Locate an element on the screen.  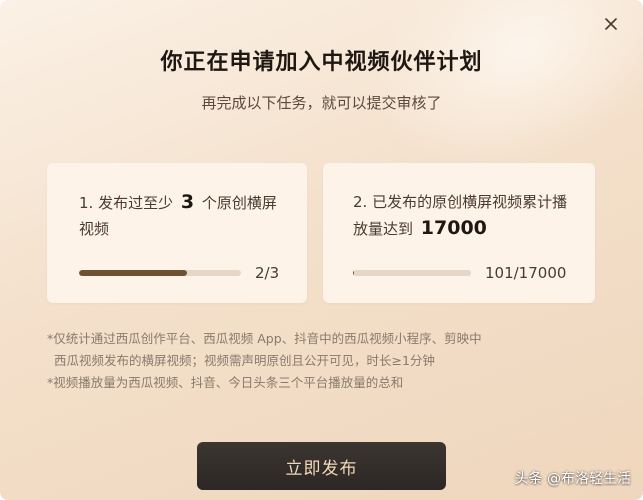
note-line-1: *仅统计通过西瓜创作平台、西瓜视频 App、抖音中的西瓜视频小程序、剪映中 is located at coordinates (264, 338).